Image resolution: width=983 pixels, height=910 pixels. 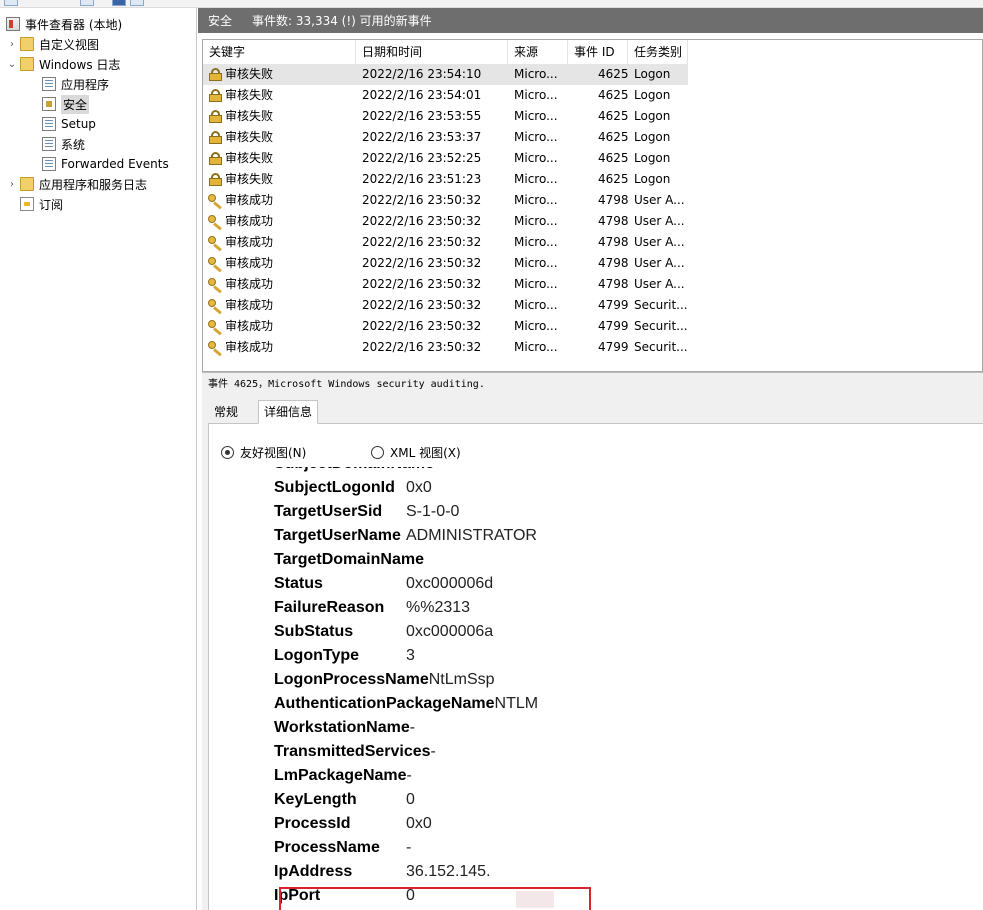 I want to click on column-header: 关键字, so click(x=279, y=52).